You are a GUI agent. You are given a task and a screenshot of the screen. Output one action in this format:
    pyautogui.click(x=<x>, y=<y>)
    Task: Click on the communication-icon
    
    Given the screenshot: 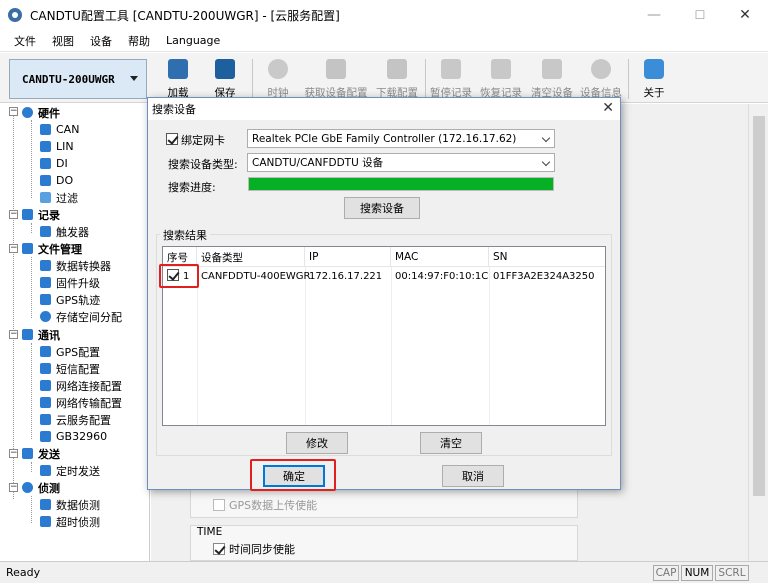 What is the action you would take?
    pyautogui.click(x=27, y=334)
    